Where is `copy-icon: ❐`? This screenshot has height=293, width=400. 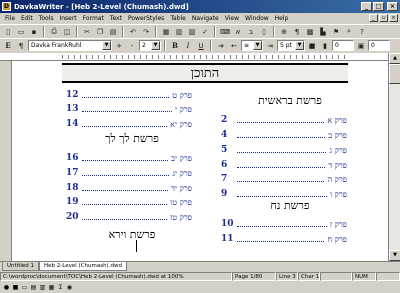
copy-icon: ❐ is located at coordinates (100, 31).